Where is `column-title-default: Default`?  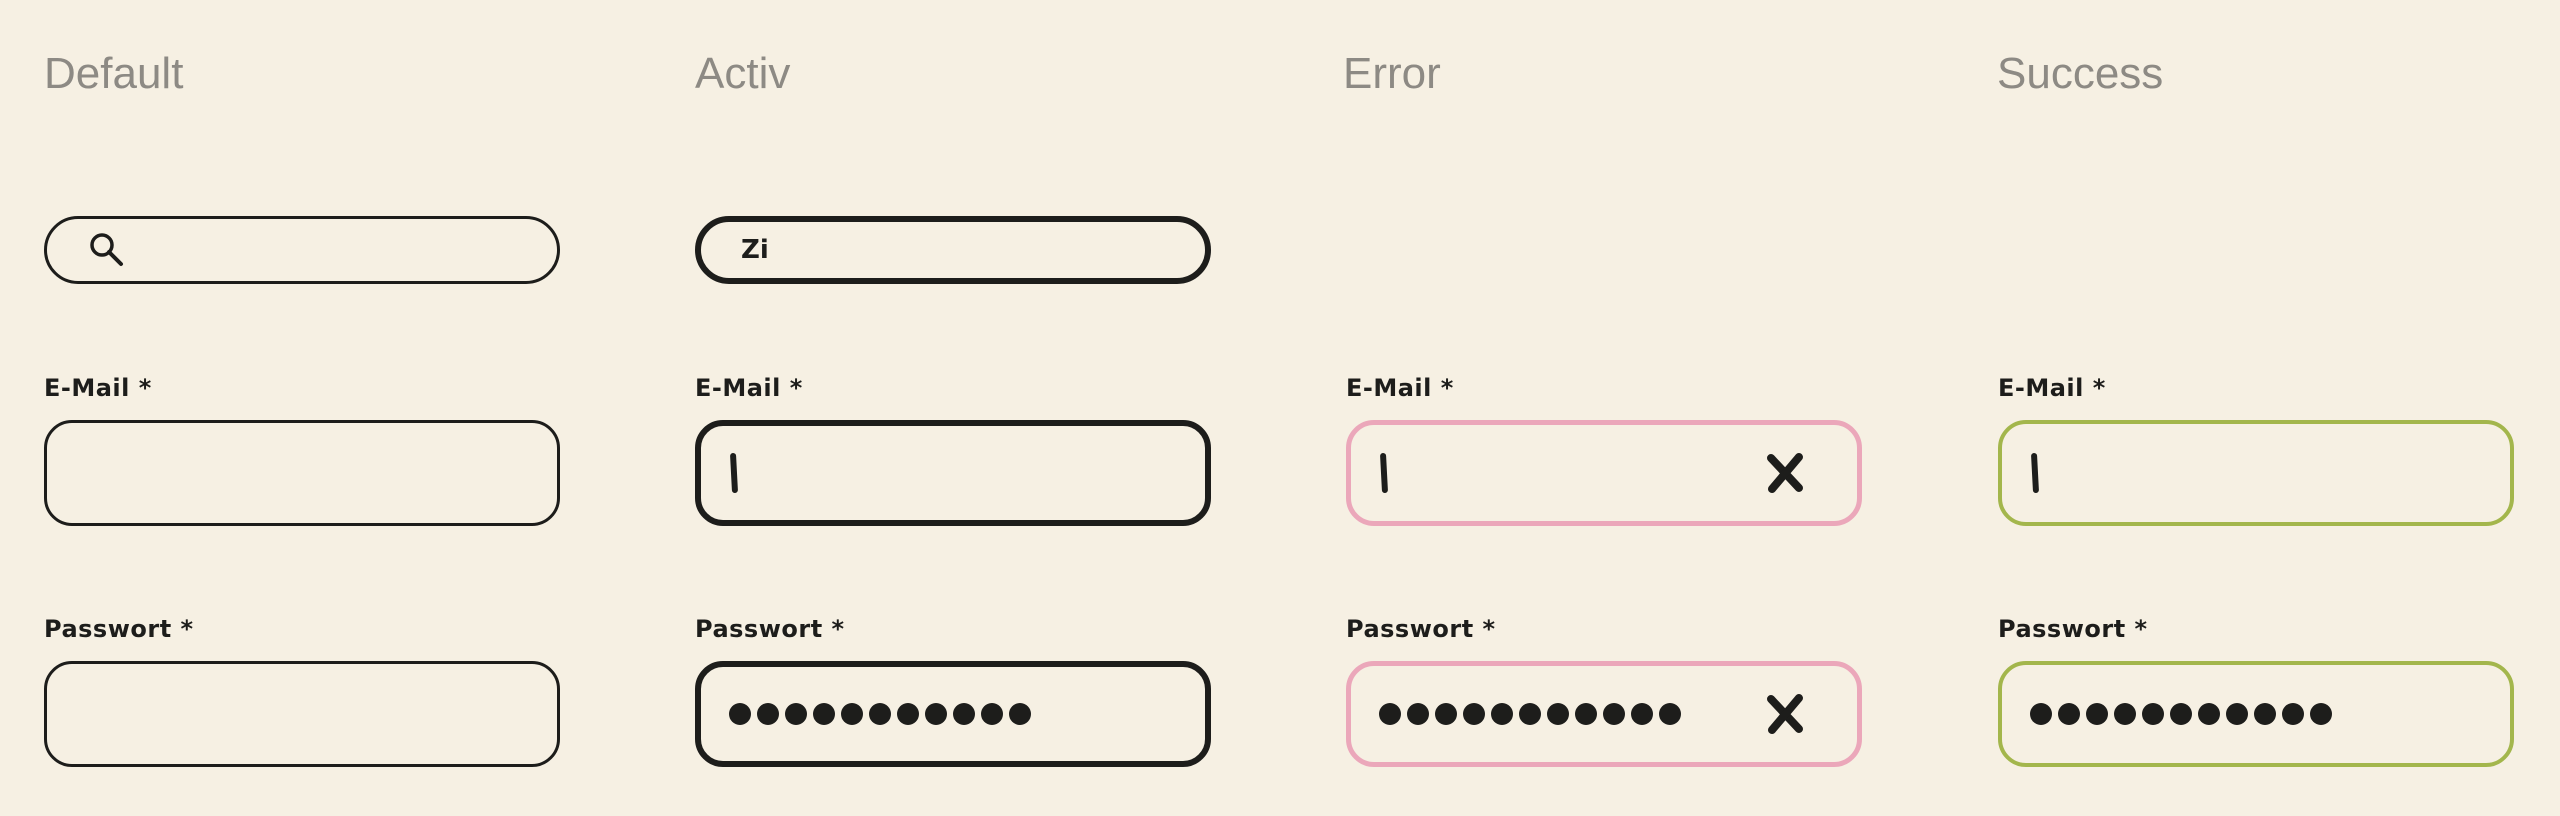
column-title-default: Default is located at coordinates (114, 73).